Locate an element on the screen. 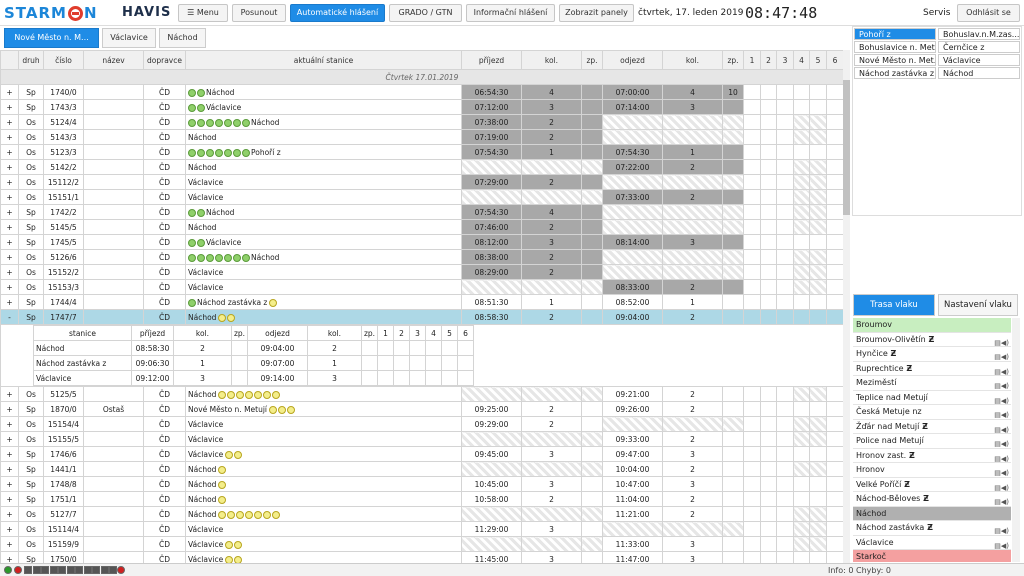  train-row: + Os 15154/4 ČD Václavice 09:29:00 2 is located at coordinates (421, 424).